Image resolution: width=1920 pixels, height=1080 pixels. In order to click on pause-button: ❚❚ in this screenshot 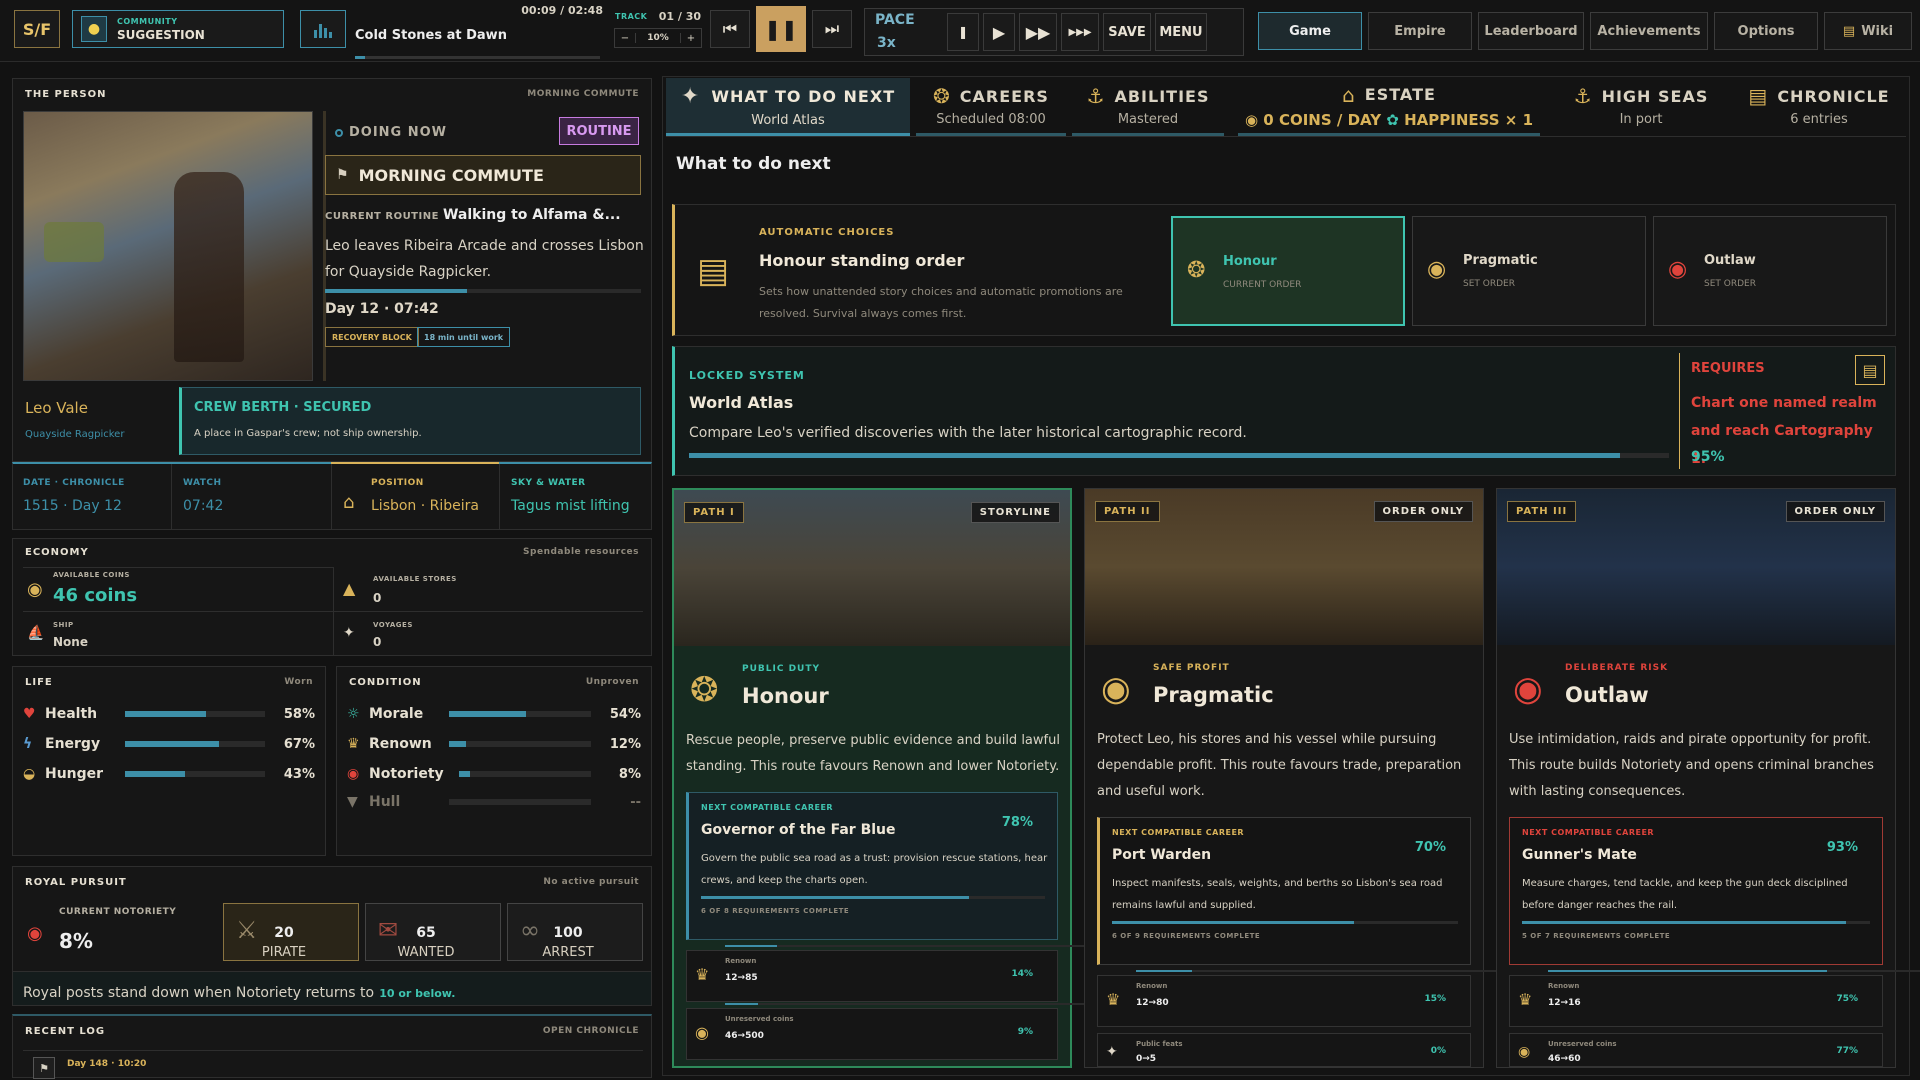, I will do `click(781, 29)`.